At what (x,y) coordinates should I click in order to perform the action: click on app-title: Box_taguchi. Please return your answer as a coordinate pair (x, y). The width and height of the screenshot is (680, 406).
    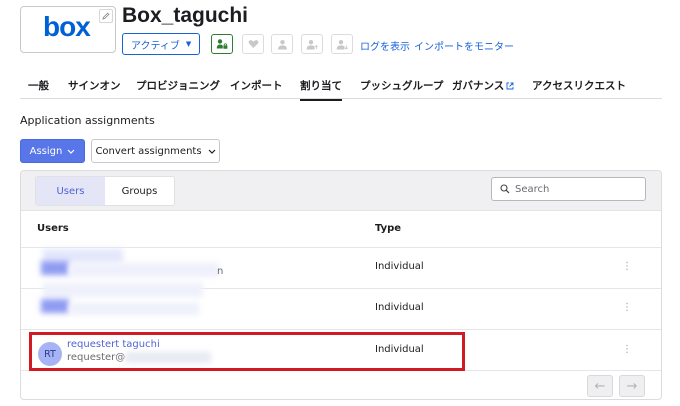
    Looking at the image, I should click on (185, 15).